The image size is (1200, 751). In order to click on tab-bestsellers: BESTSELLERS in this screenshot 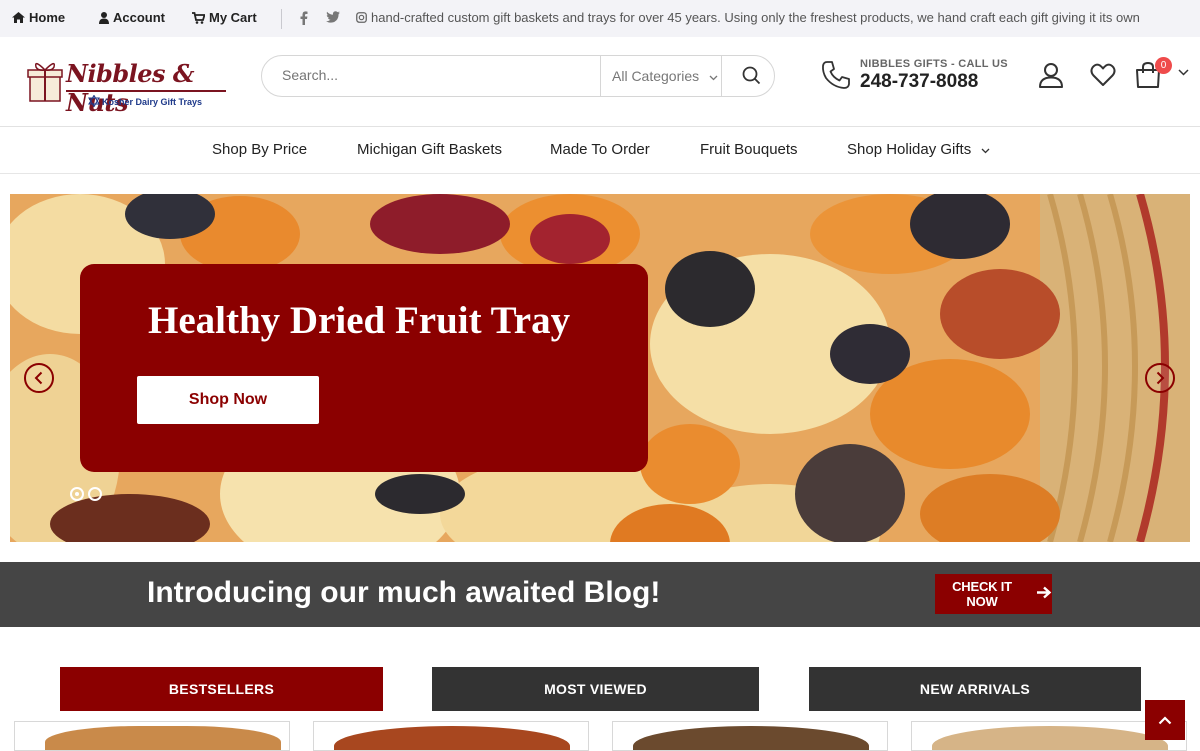, I will do `click(221, 689)`.